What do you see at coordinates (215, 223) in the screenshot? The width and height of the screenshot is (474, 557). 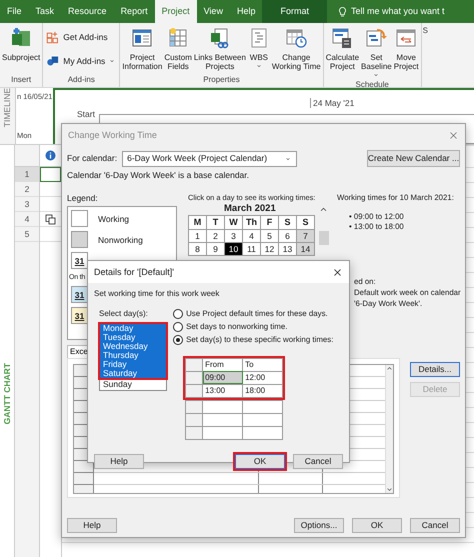 I see `weekday-header: T` at bounding box center [215, 223].